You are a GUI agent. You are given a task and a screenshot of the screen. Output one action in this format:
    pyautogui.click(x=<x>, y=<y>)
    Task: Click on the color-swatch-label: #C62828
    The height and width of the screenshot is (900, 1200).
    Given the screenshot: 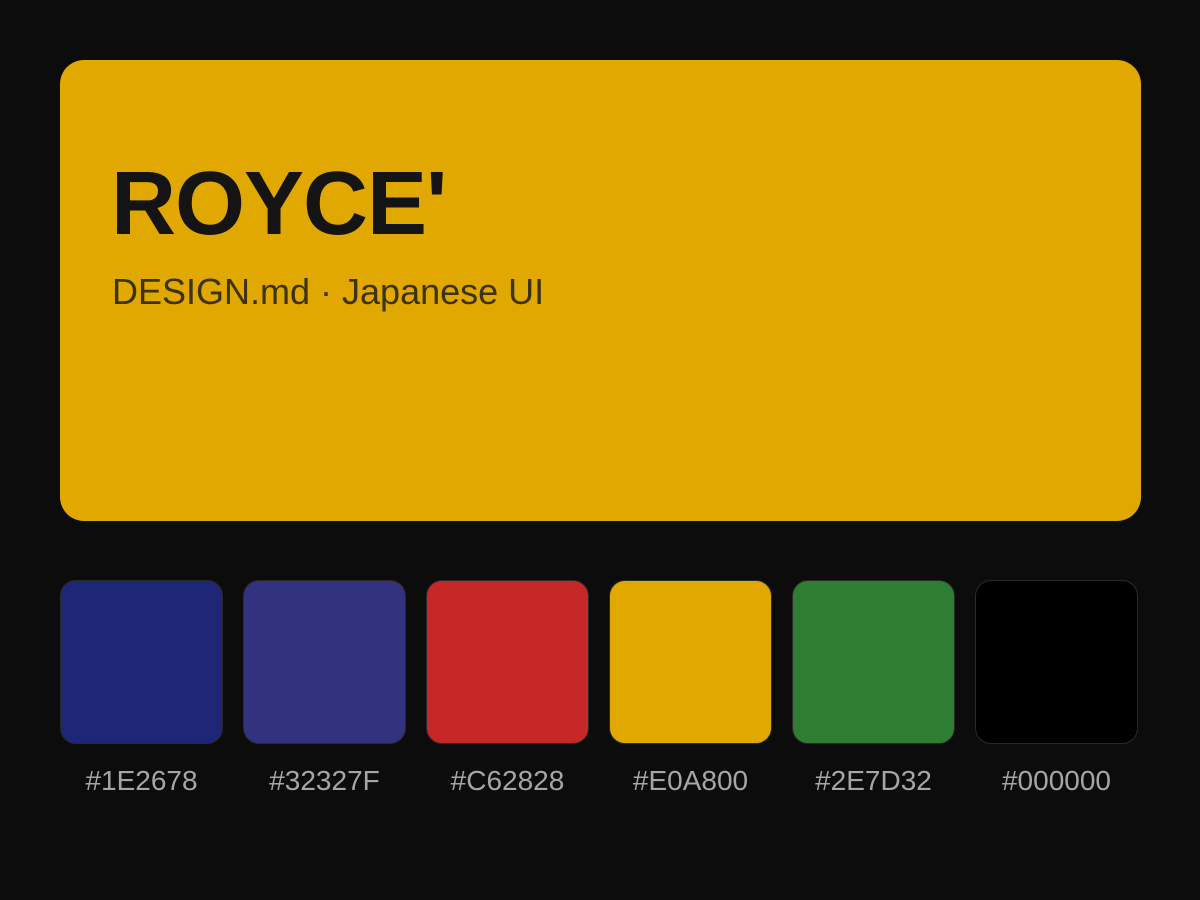 What is the action you would take?
    pyautogui.click(x=507, y=780)
    